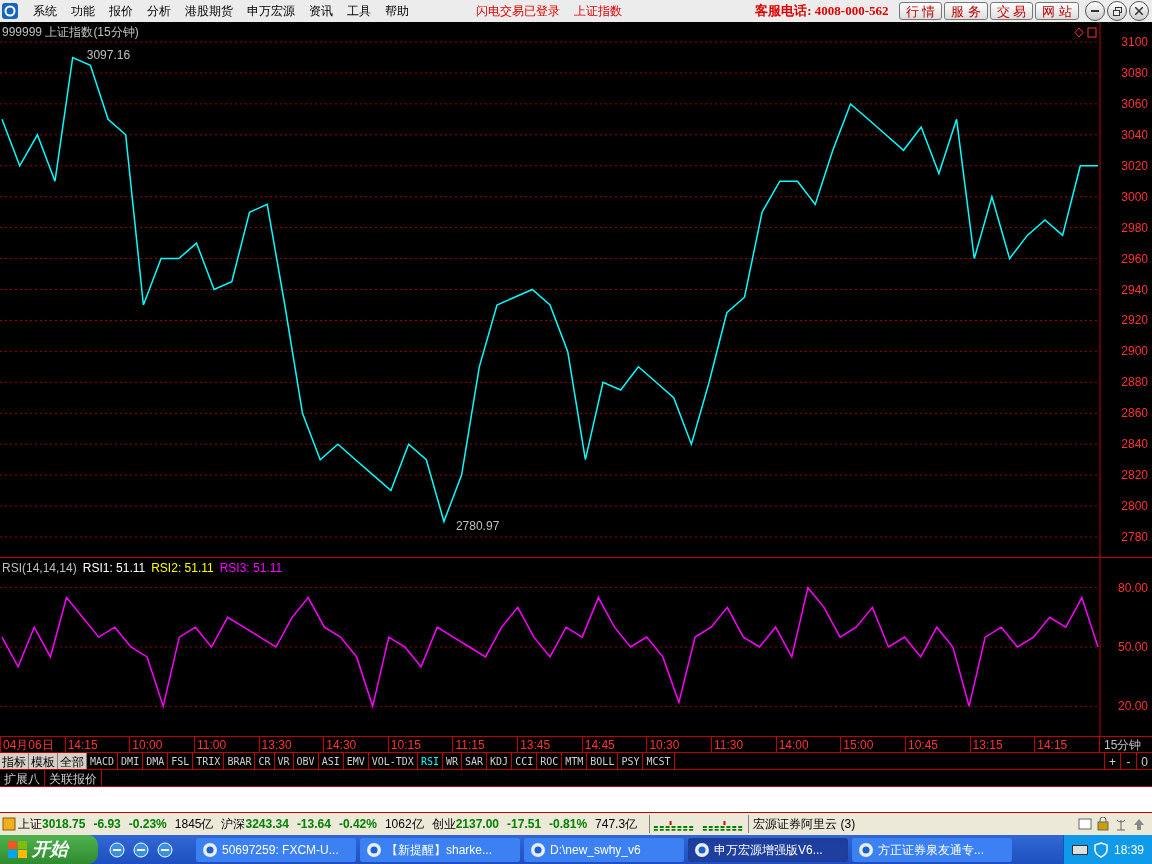 Image resolution: width=1152 pixels, height=864 pixels. I want to click on nav-button: 交 易, so click(1011, 11).